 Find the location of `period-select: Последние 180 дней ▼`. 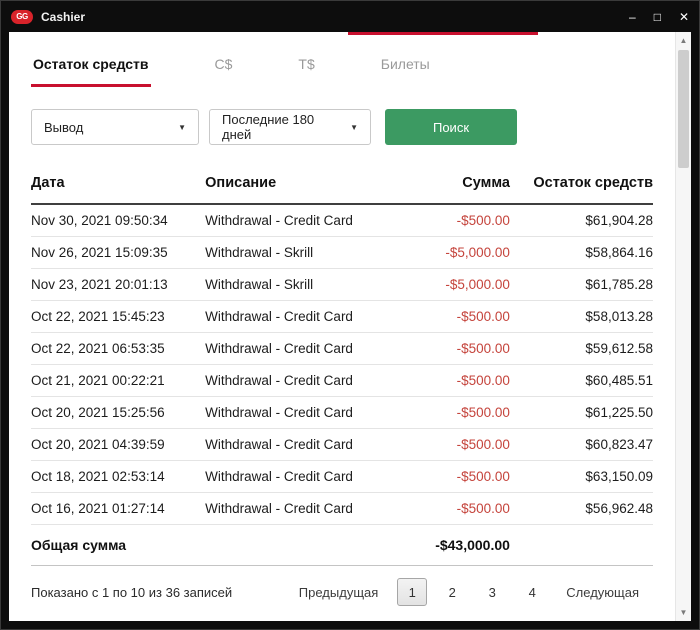

period-select: Последние 180 дней ▼ is located at coordinates (290, 127).